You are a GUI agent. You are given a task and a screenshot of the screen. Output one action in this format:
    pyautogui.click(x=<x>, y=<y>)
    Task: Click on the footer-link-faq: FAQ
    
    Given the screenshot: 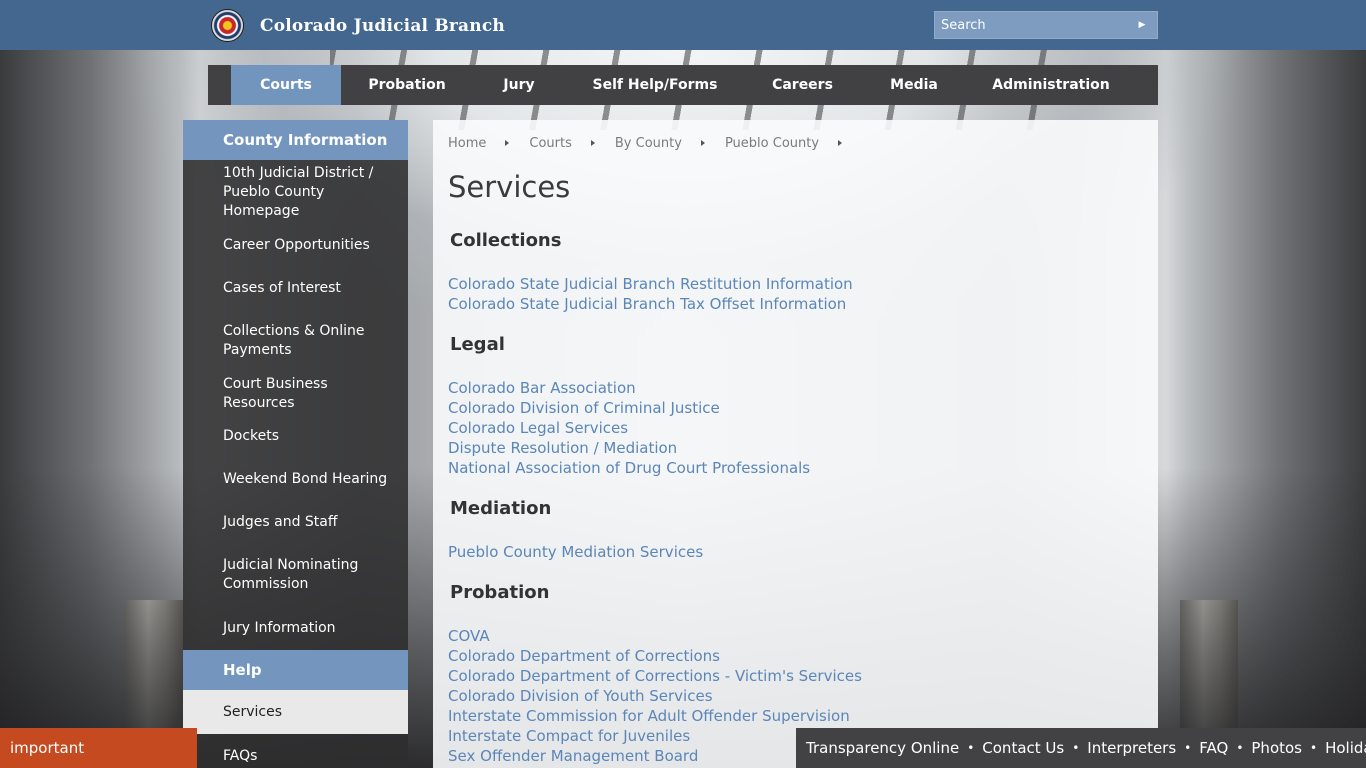 What is the action you would take?
    pyautogui.click(x=1213, y=748)
    